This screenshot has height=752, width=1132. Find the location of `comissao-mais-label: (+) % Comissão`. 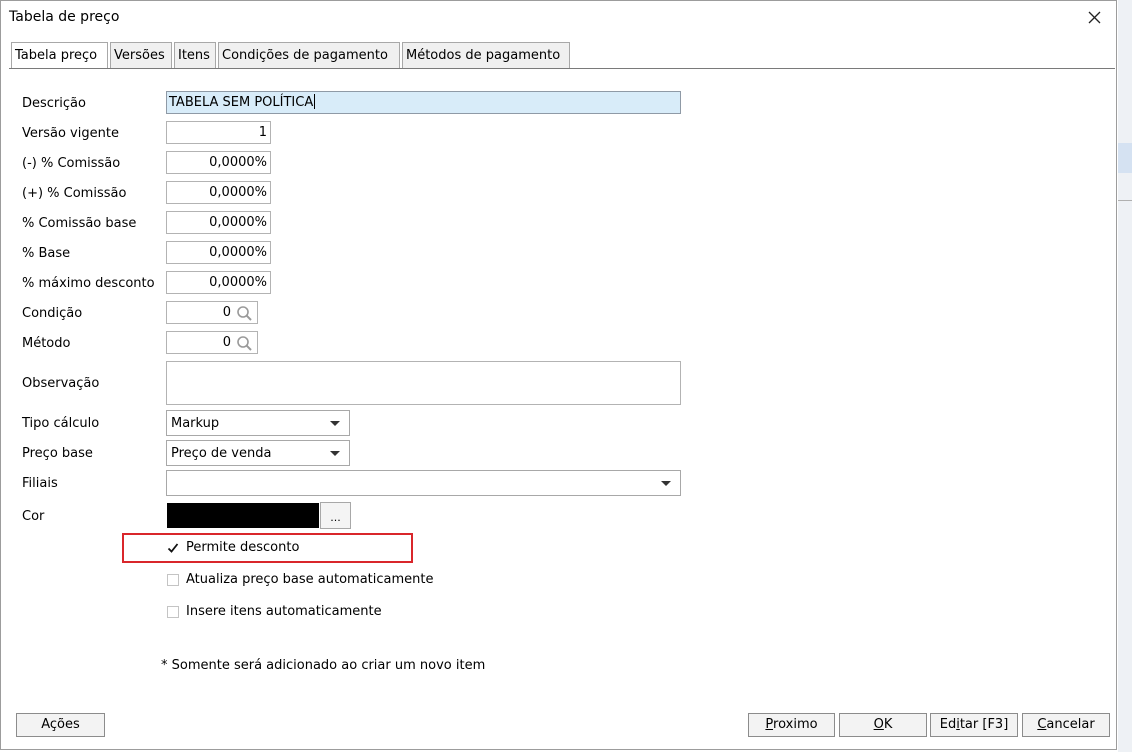

comissao-mais-label: (+) % Comissão is located at coordinates (74, 193).